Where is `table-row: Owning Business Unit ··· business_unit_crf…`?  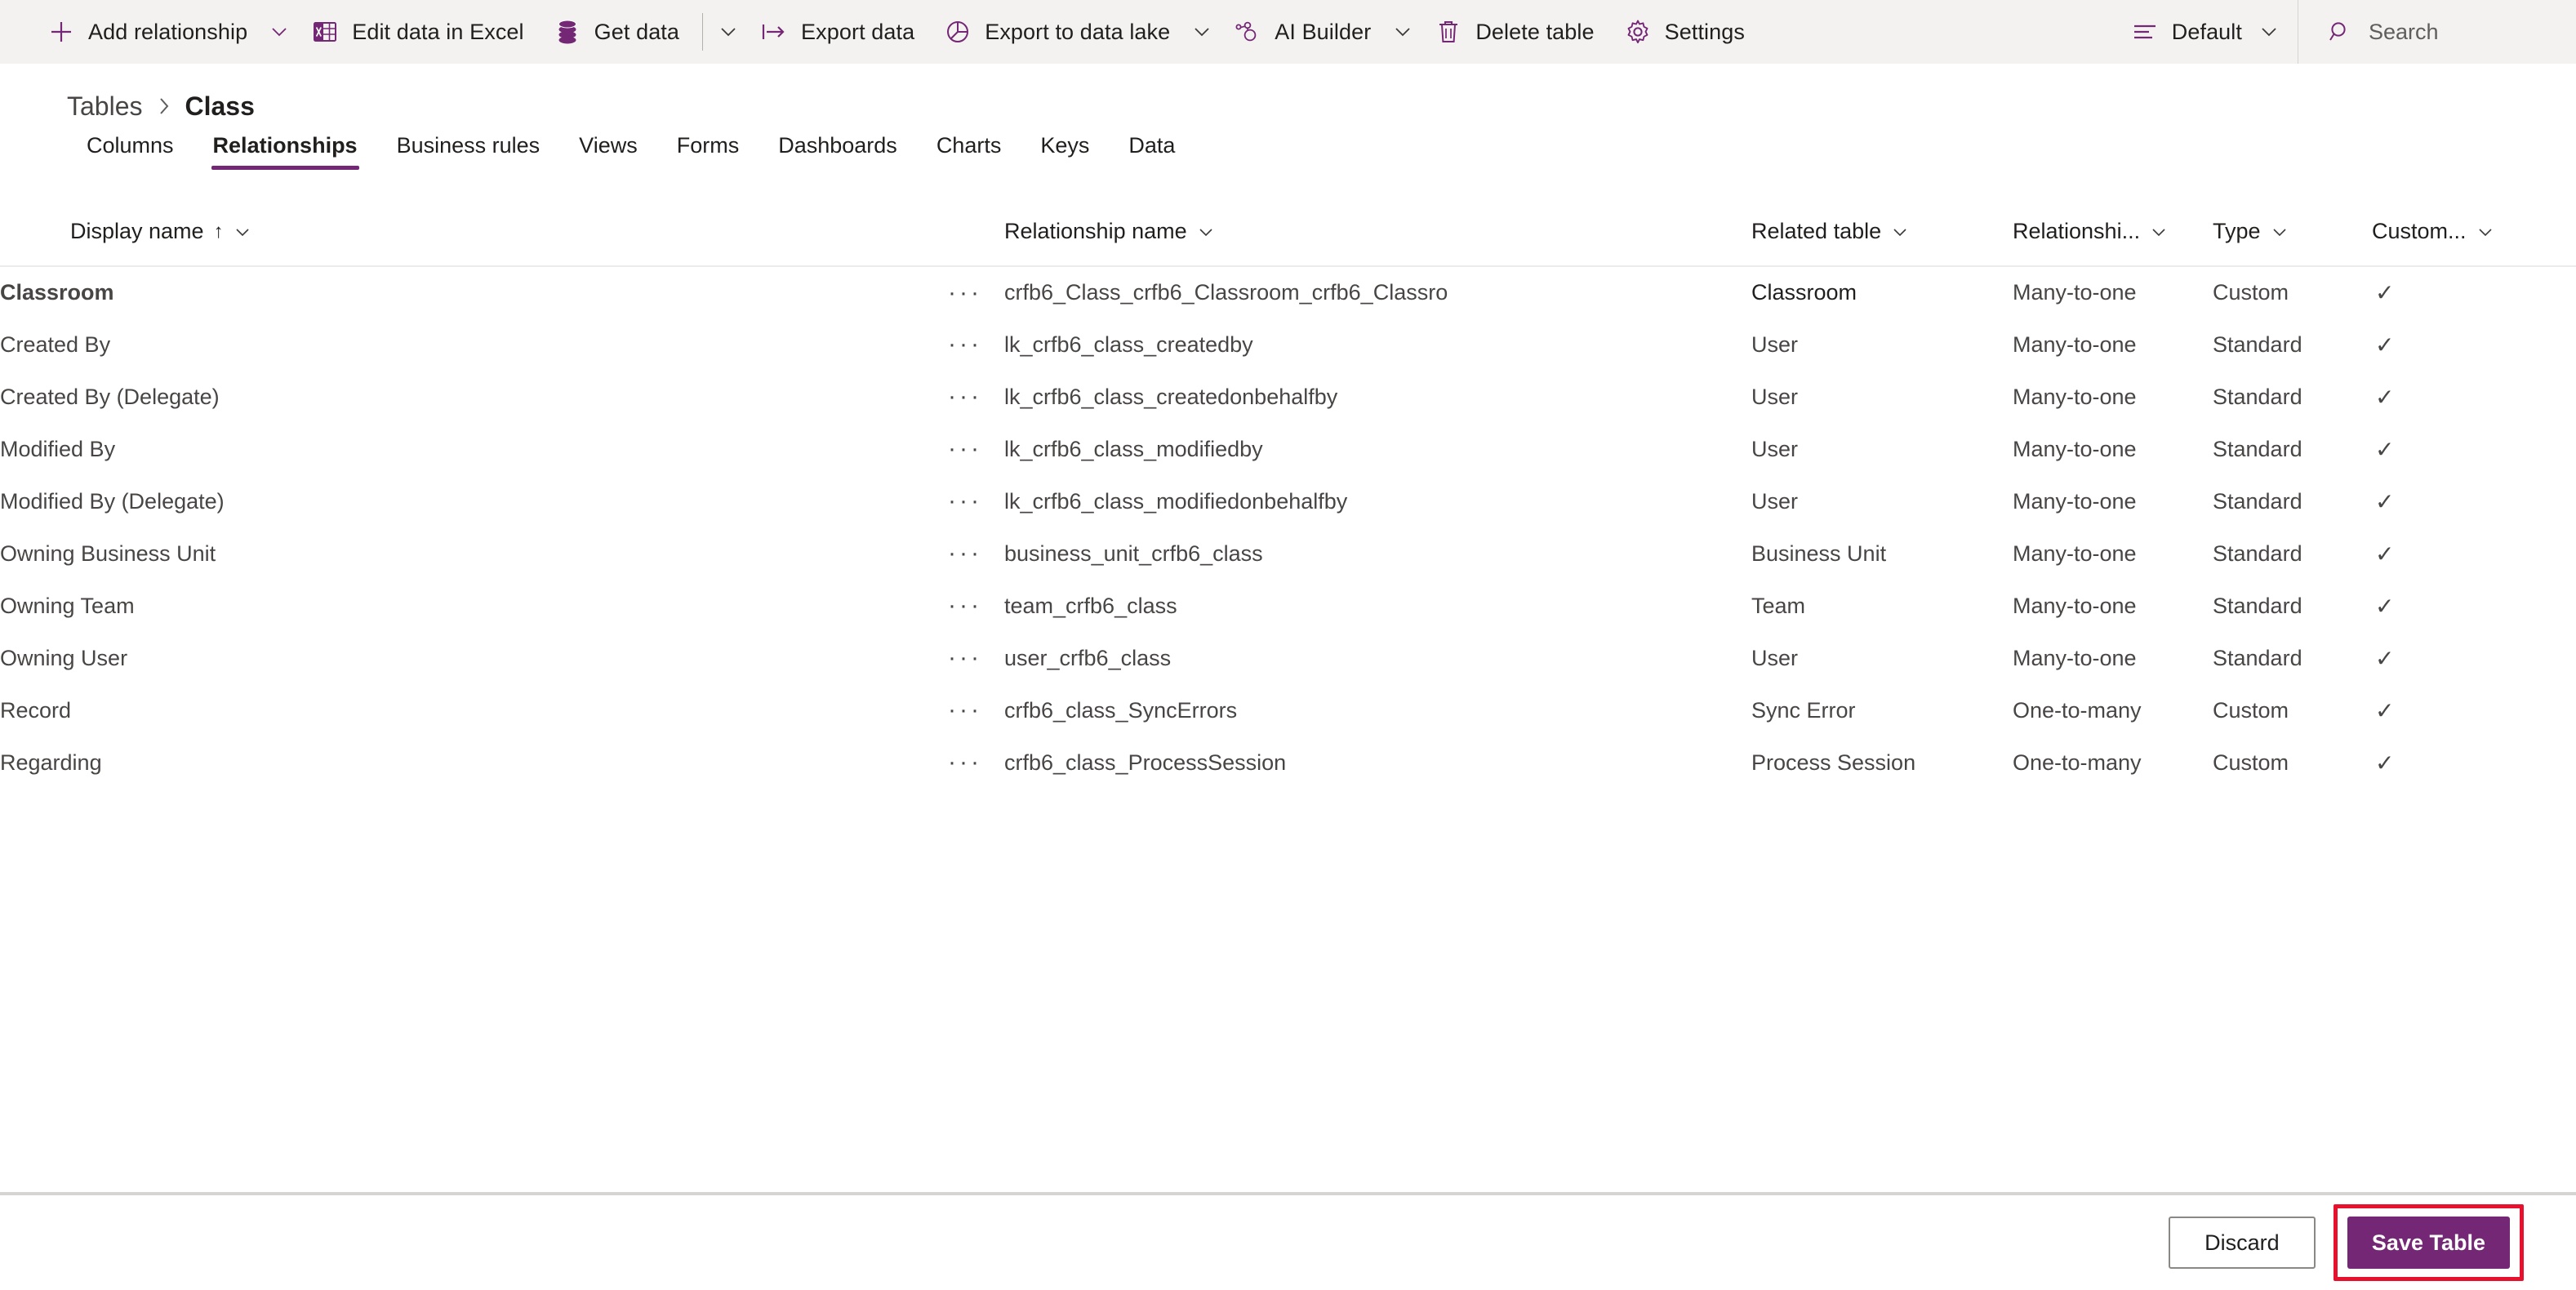 table-row: Owning Business Unit ··· business_unit_crf… is located at coordinates (1288, 553).